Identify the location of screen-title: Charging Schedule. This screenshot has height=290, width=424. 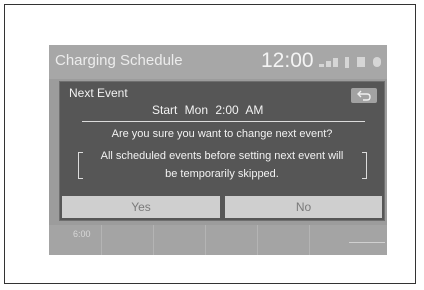
(119, 60).